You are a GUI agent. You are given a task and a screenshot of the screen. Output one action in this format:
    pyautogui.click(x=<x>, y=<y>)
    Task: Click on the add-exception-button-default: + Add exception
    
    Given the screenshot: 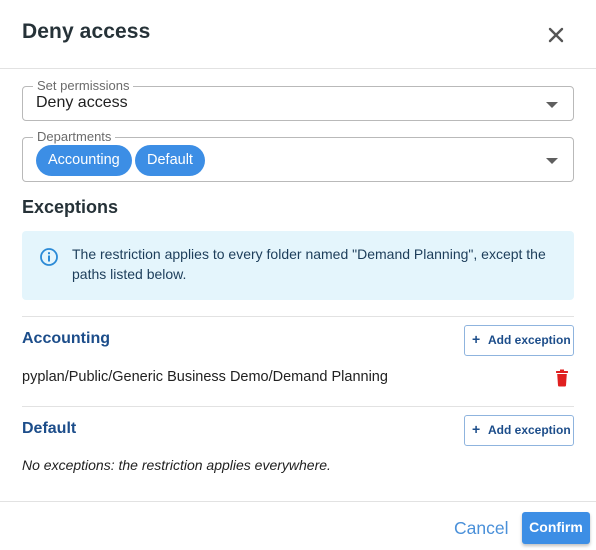 What is the action you would take?
    pyautogui.click(x=519, y=430)
    